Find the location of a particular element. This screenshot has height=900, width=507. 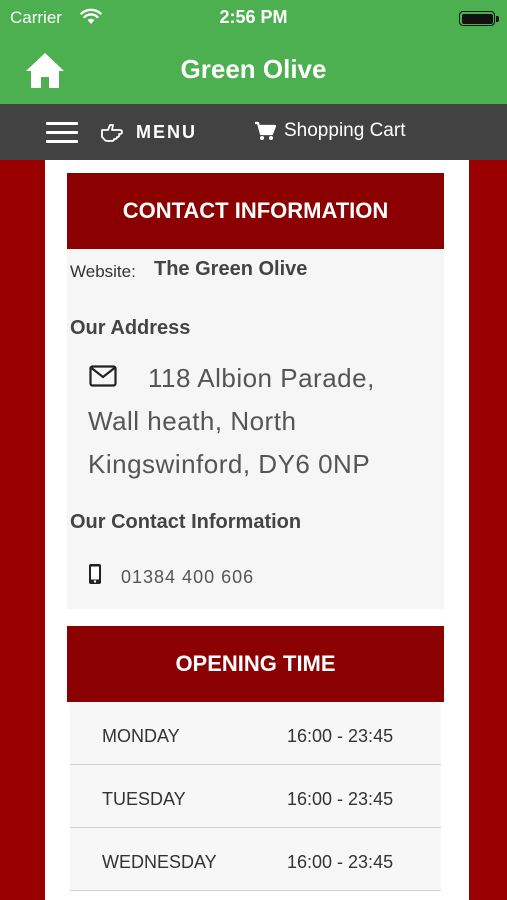

website-link: The Green Olive is located at coordinates (230, 269).